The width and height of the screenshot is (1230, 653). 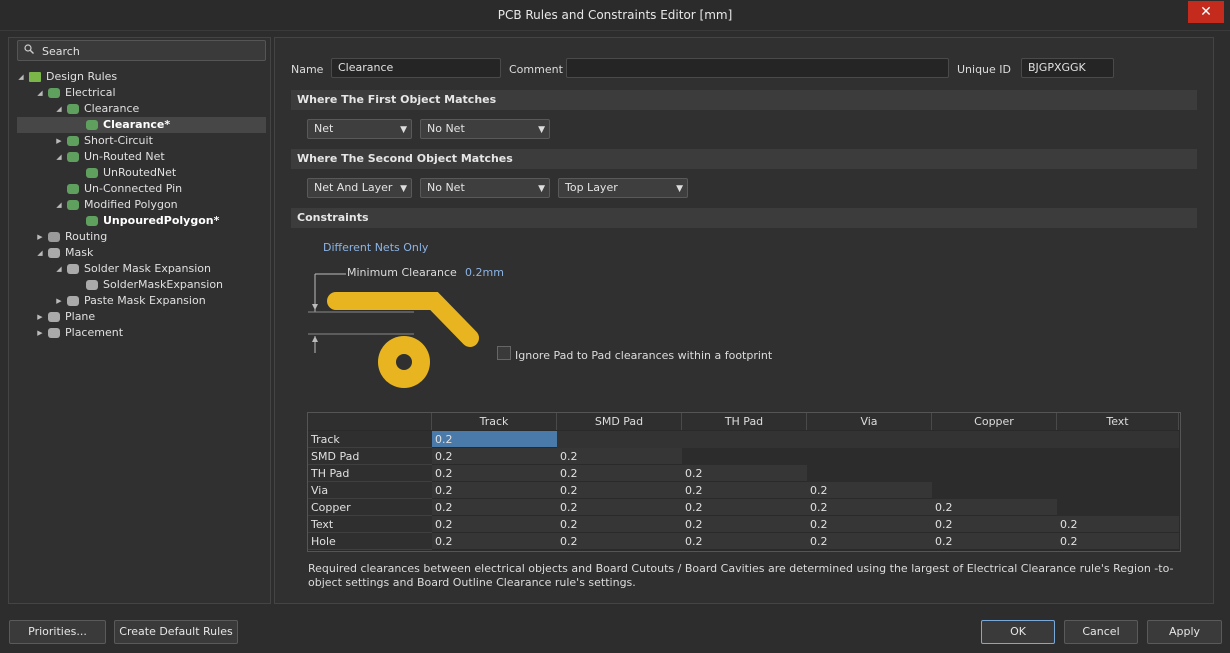 What do you see at coordinates (416, 68) in the screenshot?
I see `name-field: Clearance` at bounding box center [416, 68].